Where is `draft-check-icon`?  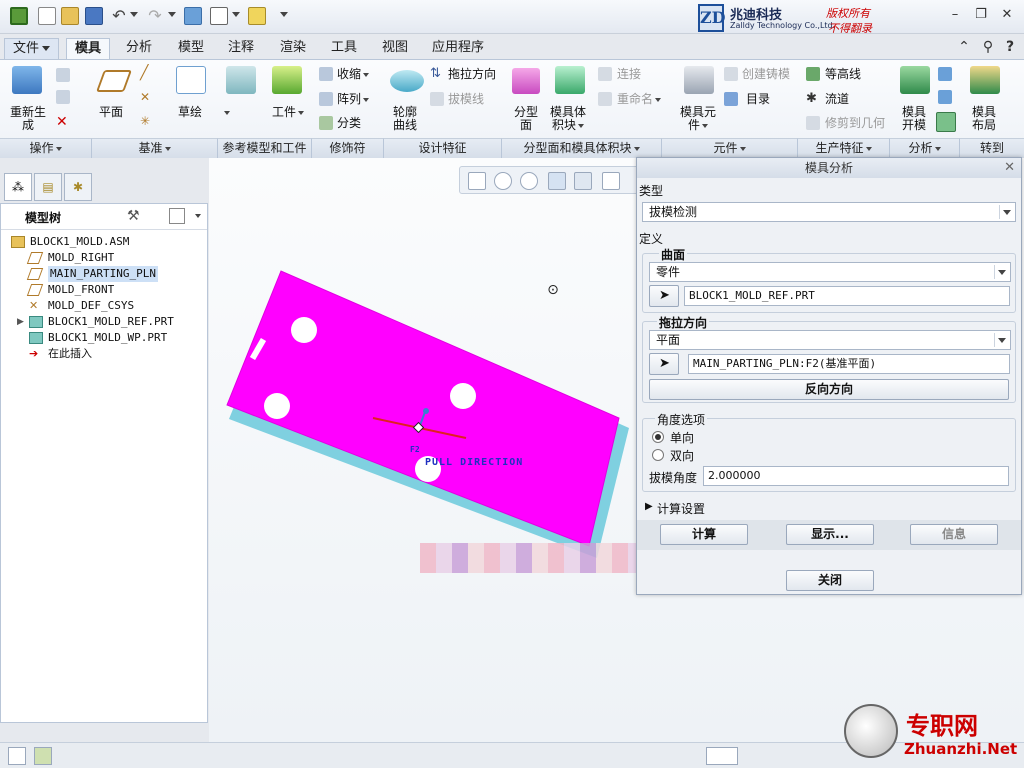
draft-check-icon is located at coordinates (946, 122).